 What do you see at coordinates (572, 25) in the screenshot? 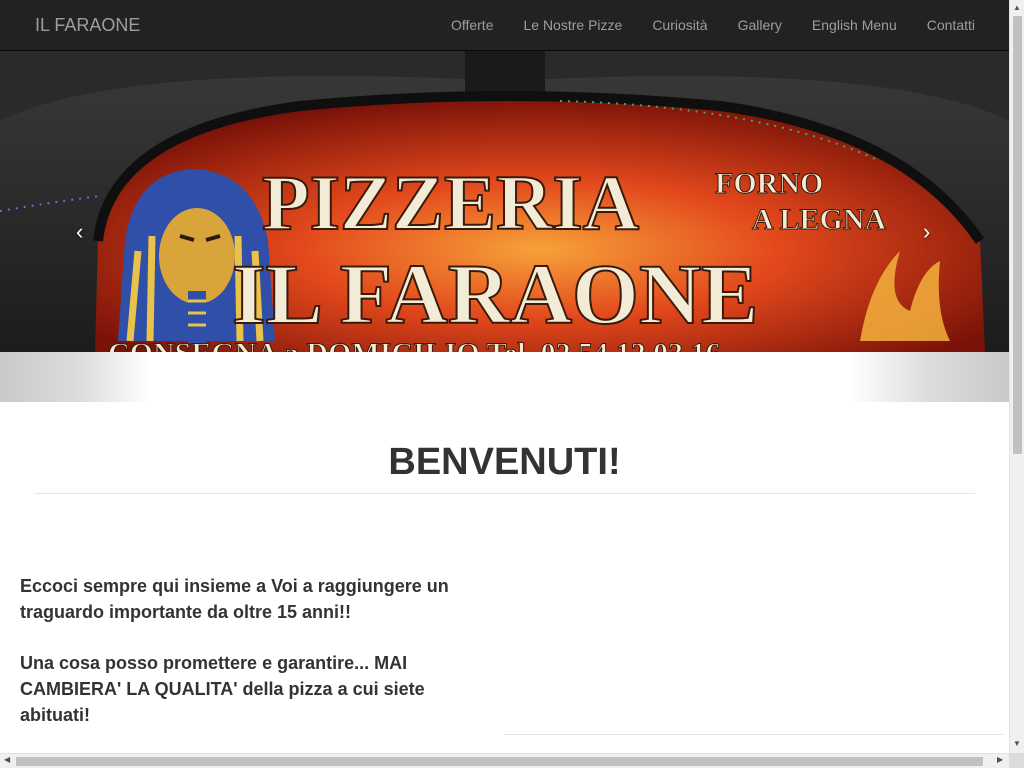
I see `nav-item-le-nostre-pizze: Le Nostre Pizze` at bounding box center [572, 25].